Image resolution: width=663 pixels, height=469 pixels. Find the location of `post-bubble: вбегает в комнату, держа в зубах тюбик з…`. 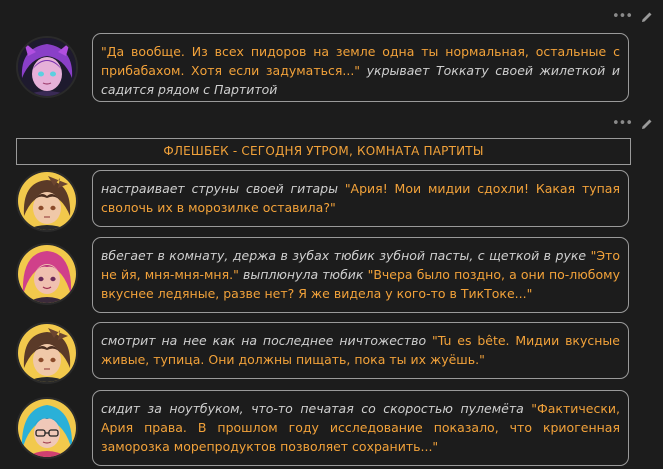

post-bubble: вбегает в комнату, держа в зубах тюбик з… is located at coordinates (360, 275).